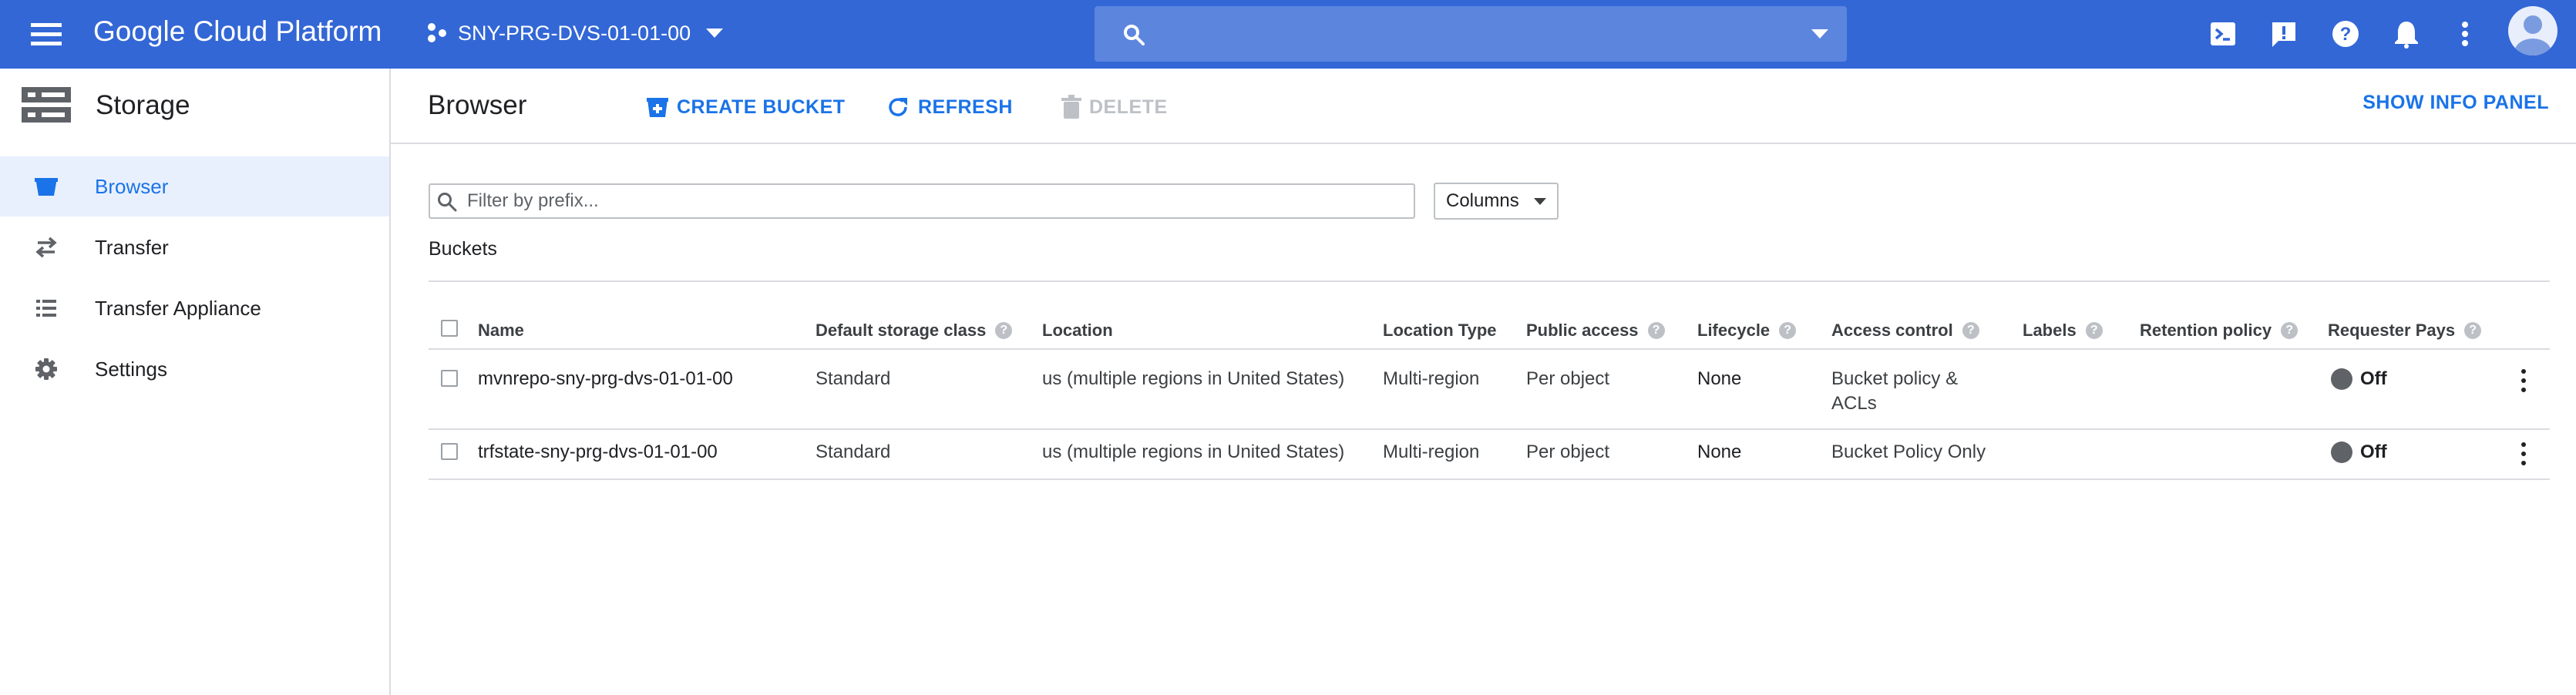 The height and width of the screenshot is (695, 2576). I want to click on filter-input, so click(933, 201).